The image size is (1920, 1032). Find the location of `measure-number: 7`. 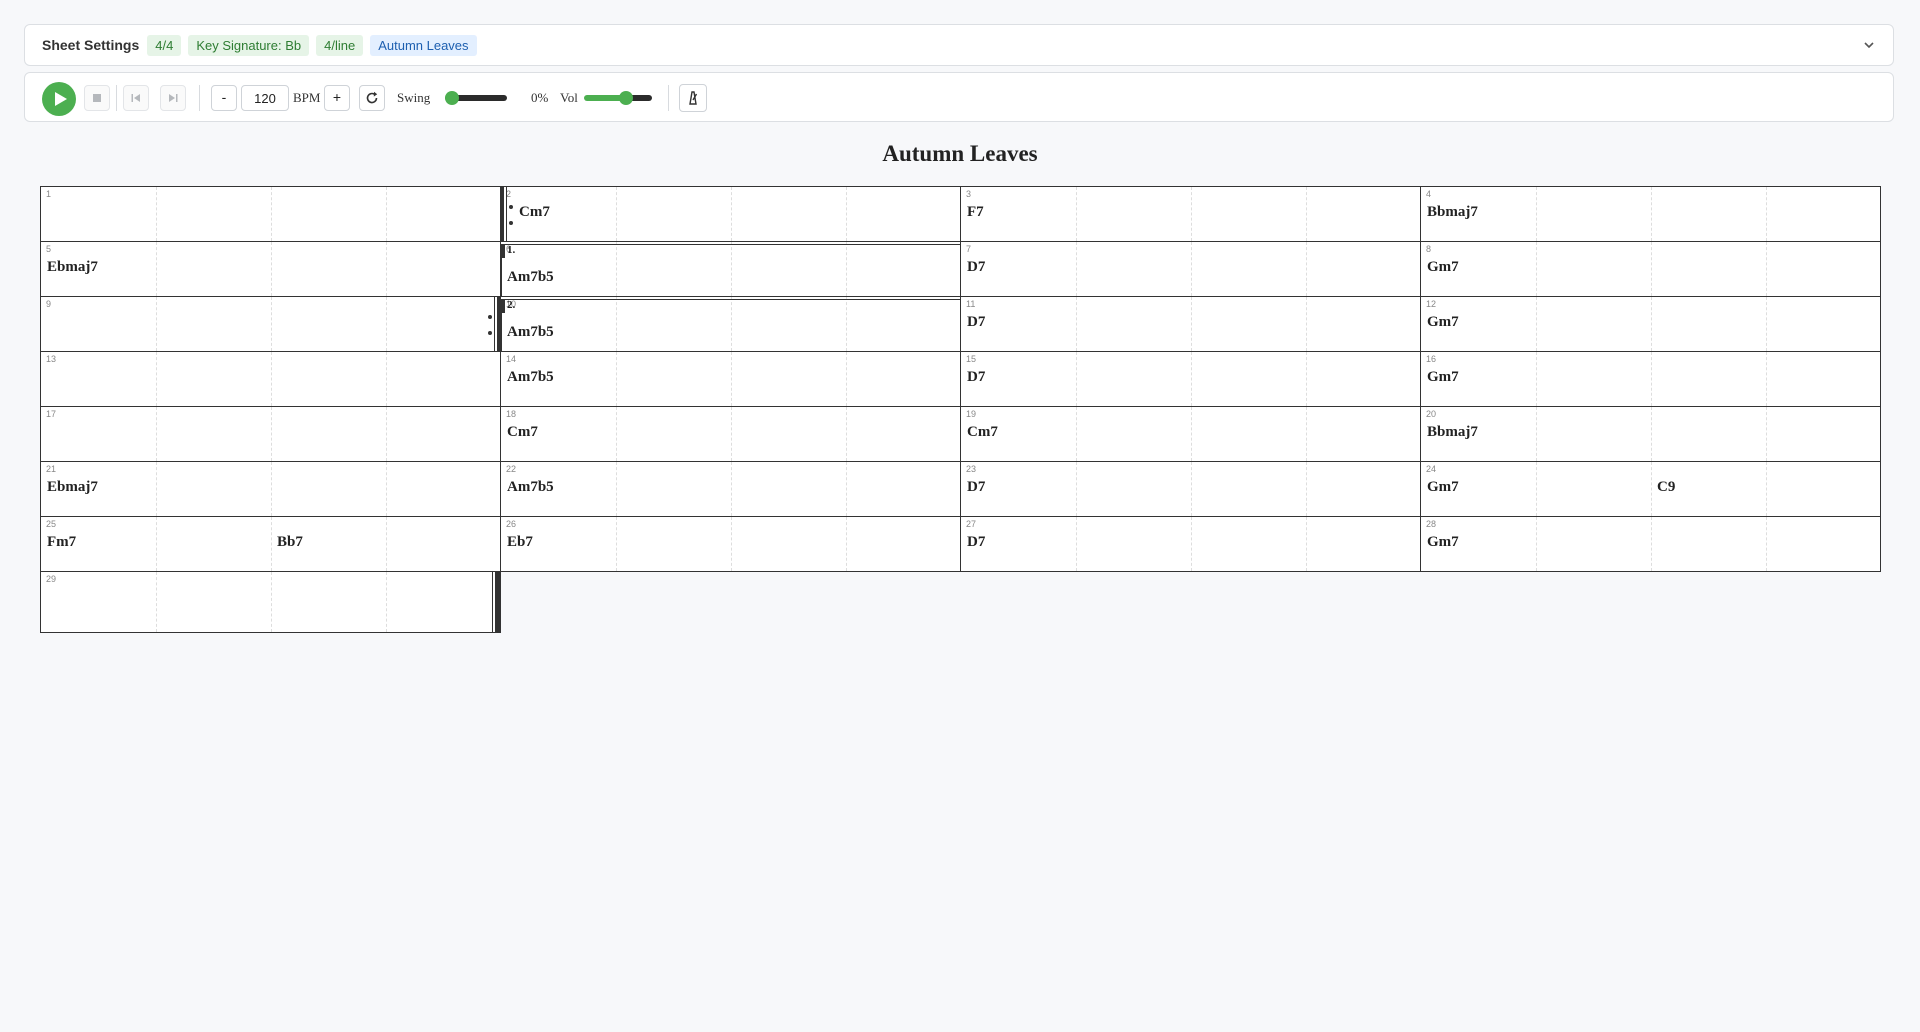

measure-number: 7 is located at coordinates (969, 249).